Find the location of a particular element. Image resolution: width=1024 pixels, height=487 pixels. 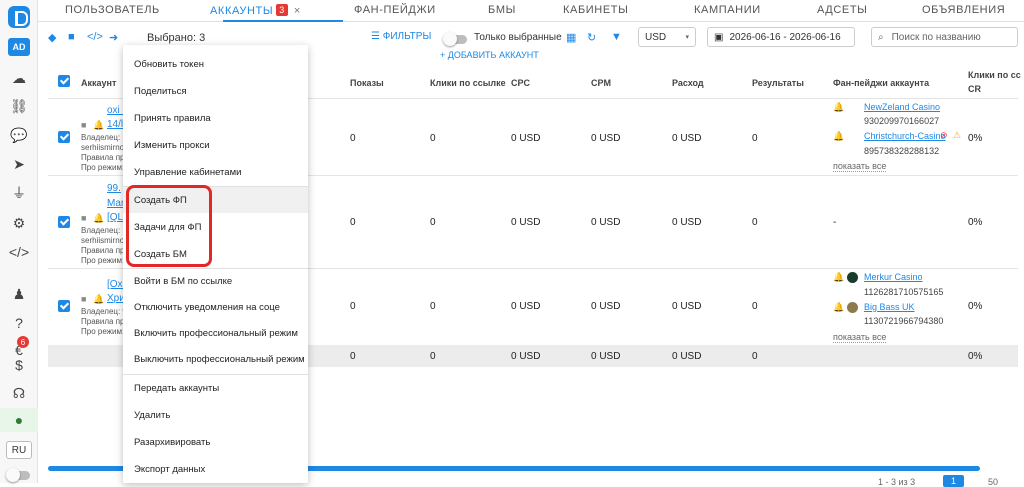

account-id-link: 14/l is located at coordinates (115, 124).